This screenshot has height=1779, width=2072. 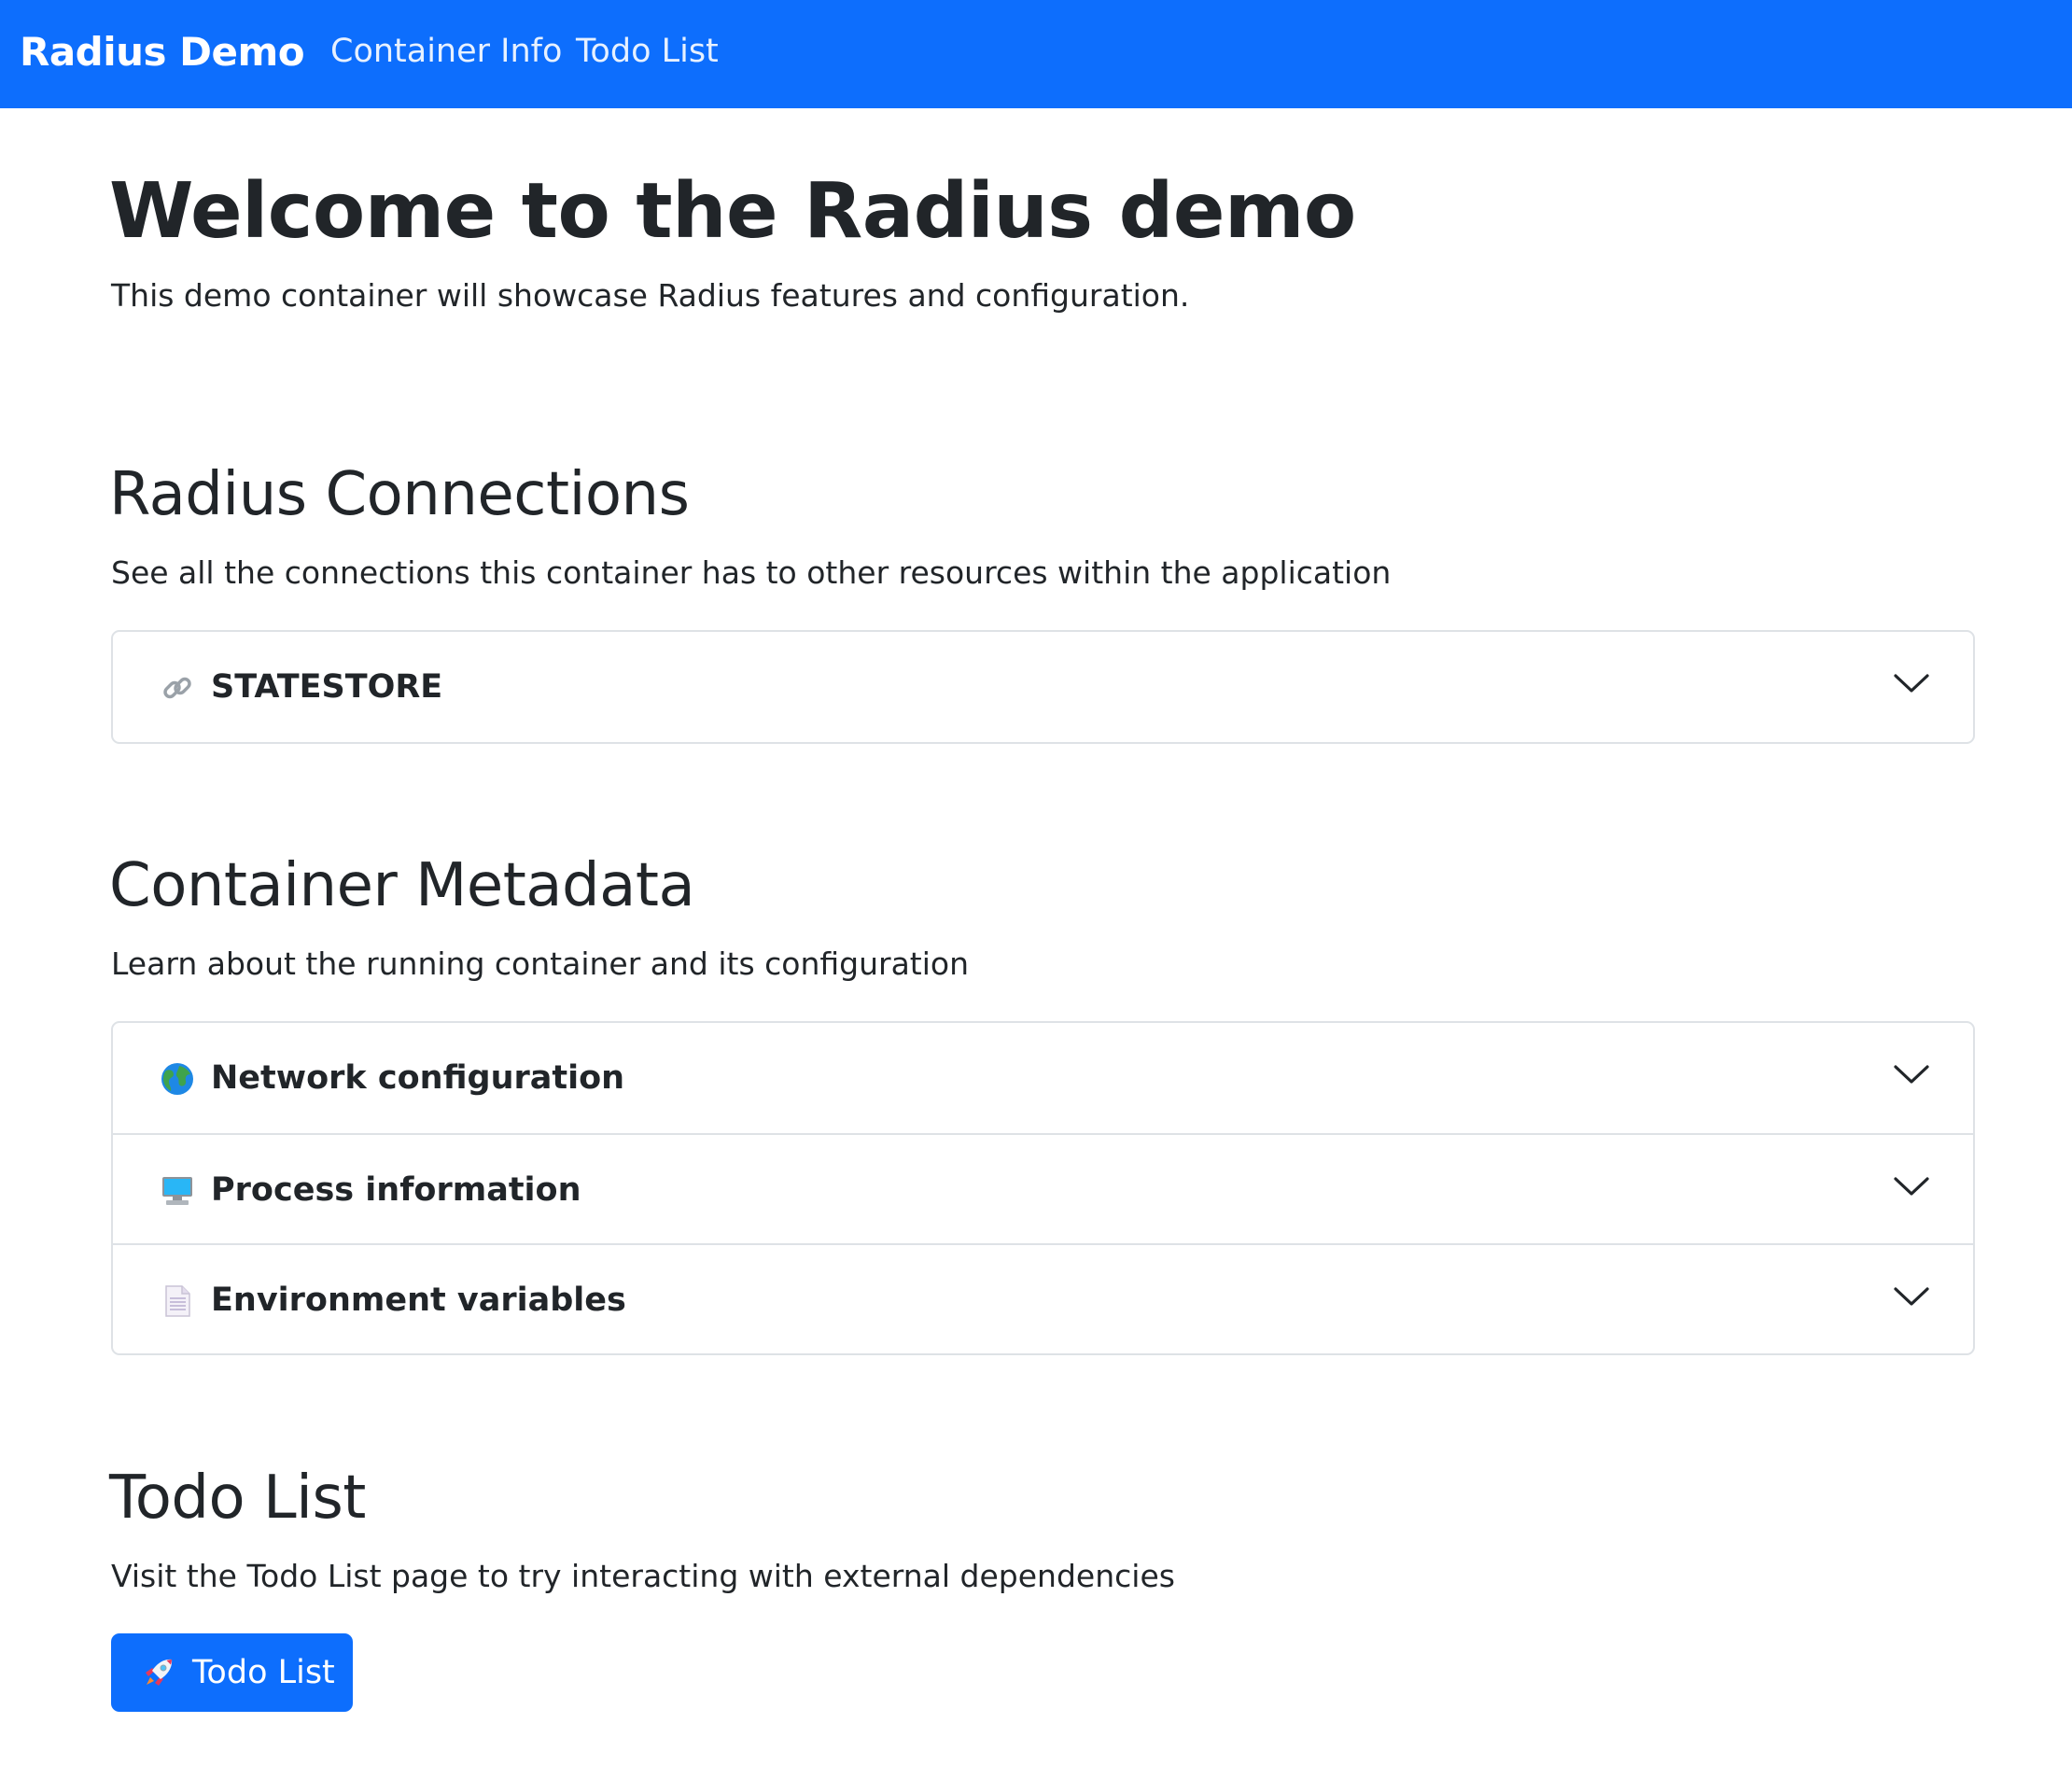 I want to click on rocket-icon, so click(x=158, y=1672).